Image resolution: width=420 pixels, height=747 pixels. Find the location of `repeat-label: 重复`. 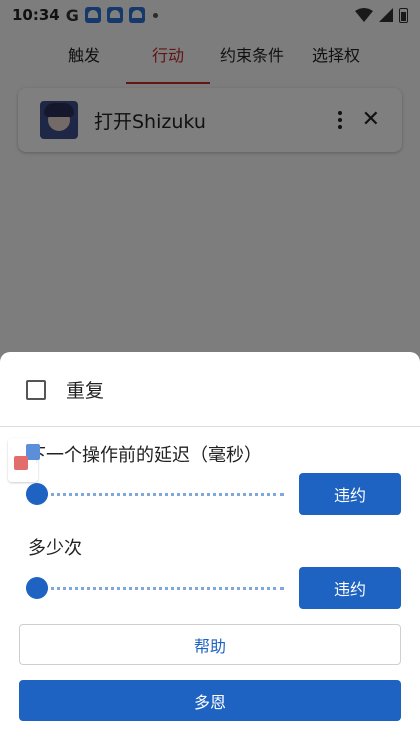

repeat-label: 重复 is located at coordinates (85, 391).